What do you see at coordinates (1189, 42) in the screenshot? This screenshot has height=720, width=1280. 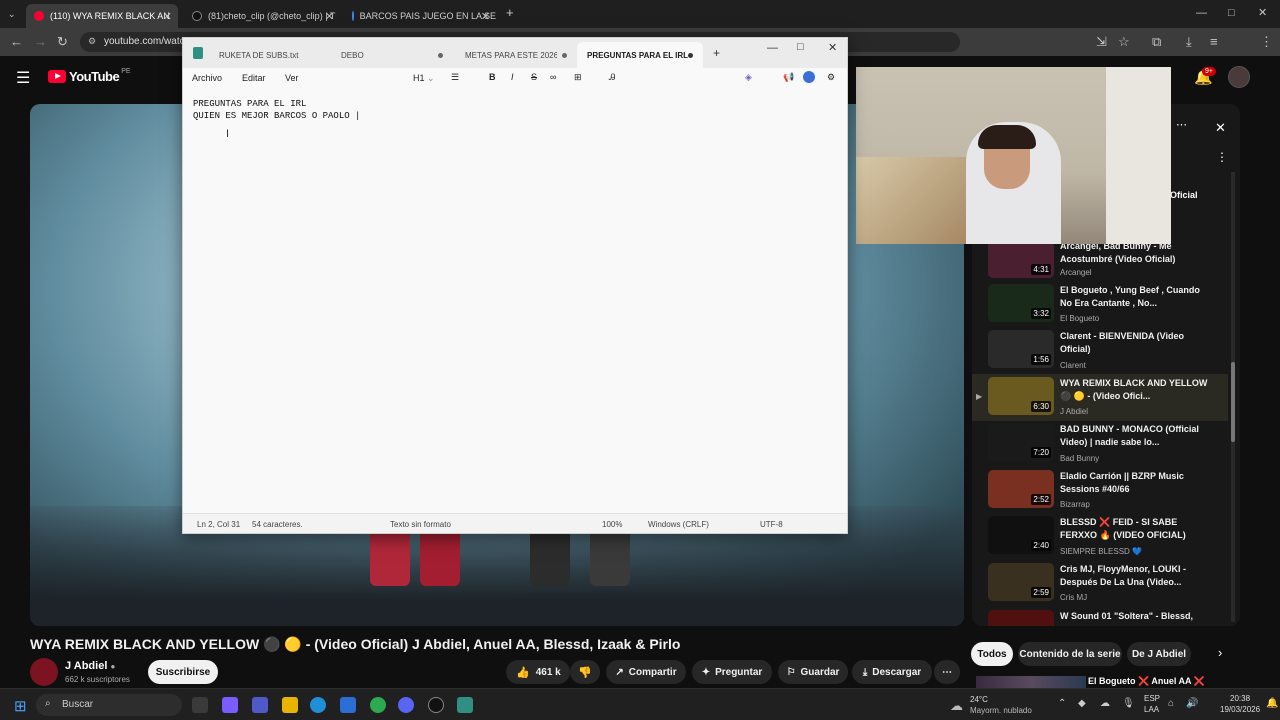 I see `download-icon: ⤓` at bounding box center [1189, 42].